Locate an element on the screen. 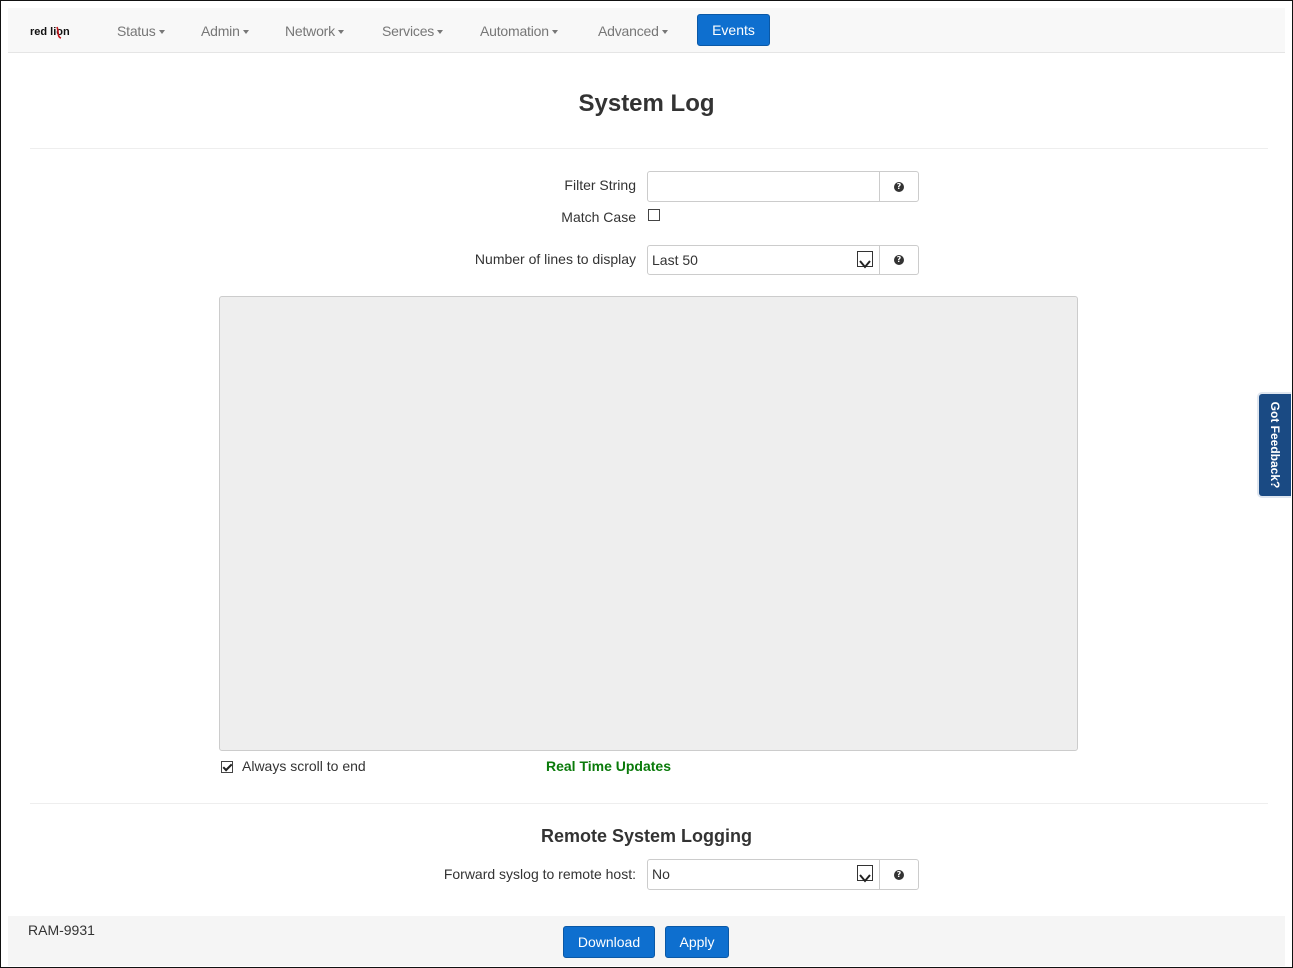 The height and width of the screenshot is (968, 1293). filter-help-button: ? is located at coordinates (899, 186).